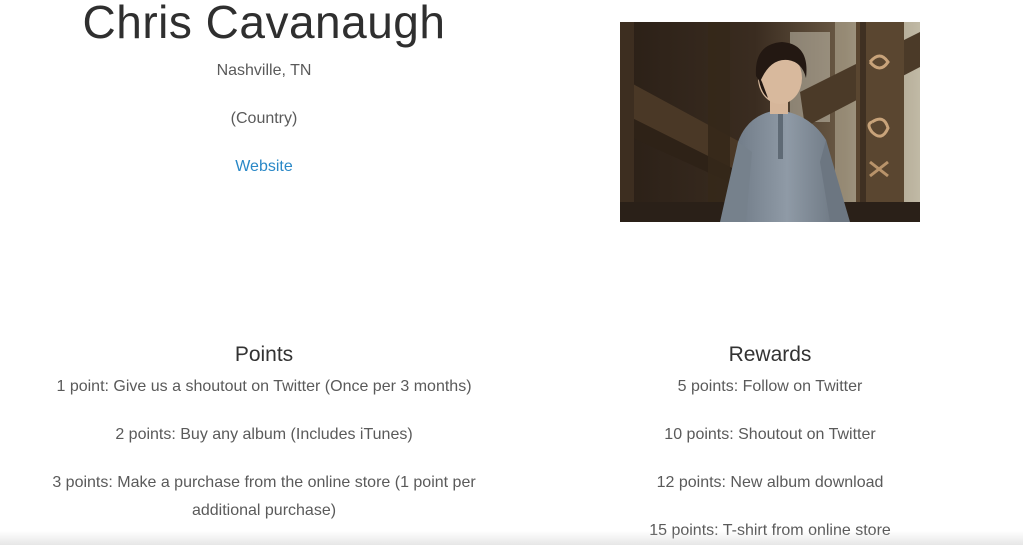  Describe the element at coordinates (770, 122) in the screenshot. I see `artist-photo` at that location.